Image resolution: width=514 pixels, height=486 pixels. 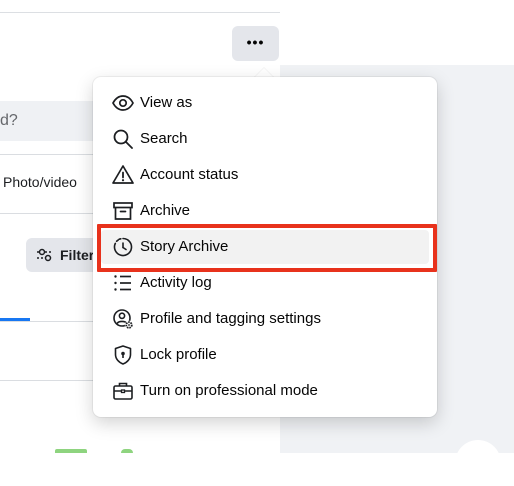 I want to click on post-input-placeholder: d?, so click(x=9, y=120).